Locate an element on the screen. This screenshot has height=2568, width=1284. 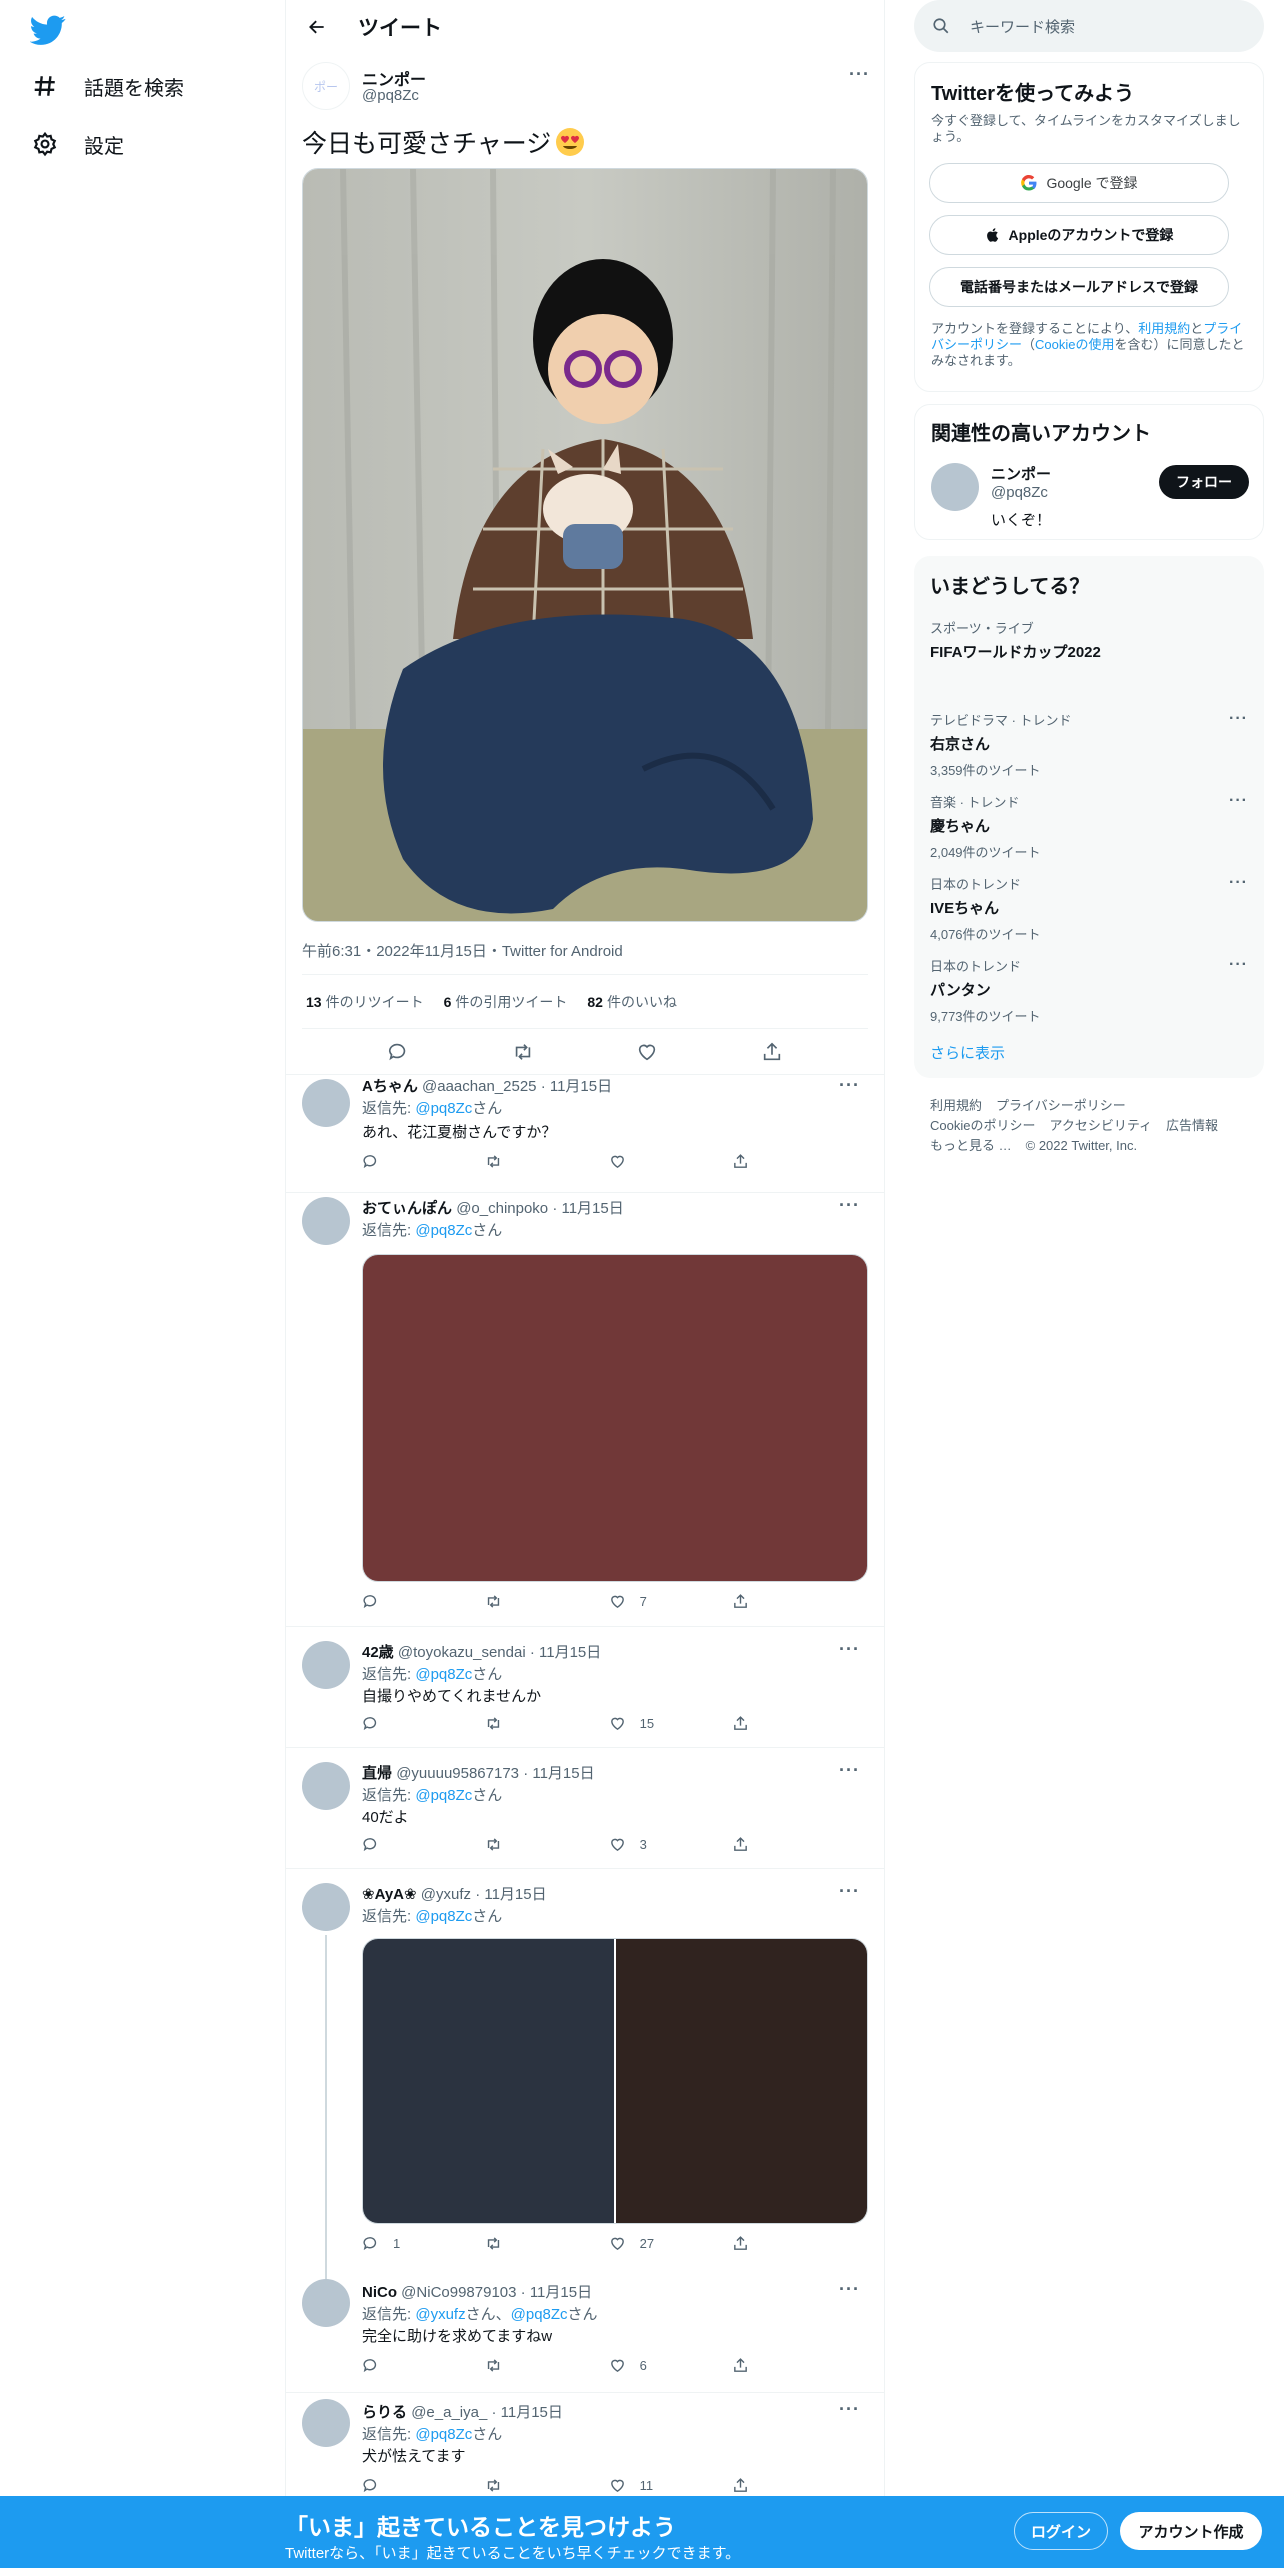
twitter-logo-icon is located at coordinates (48, 30).